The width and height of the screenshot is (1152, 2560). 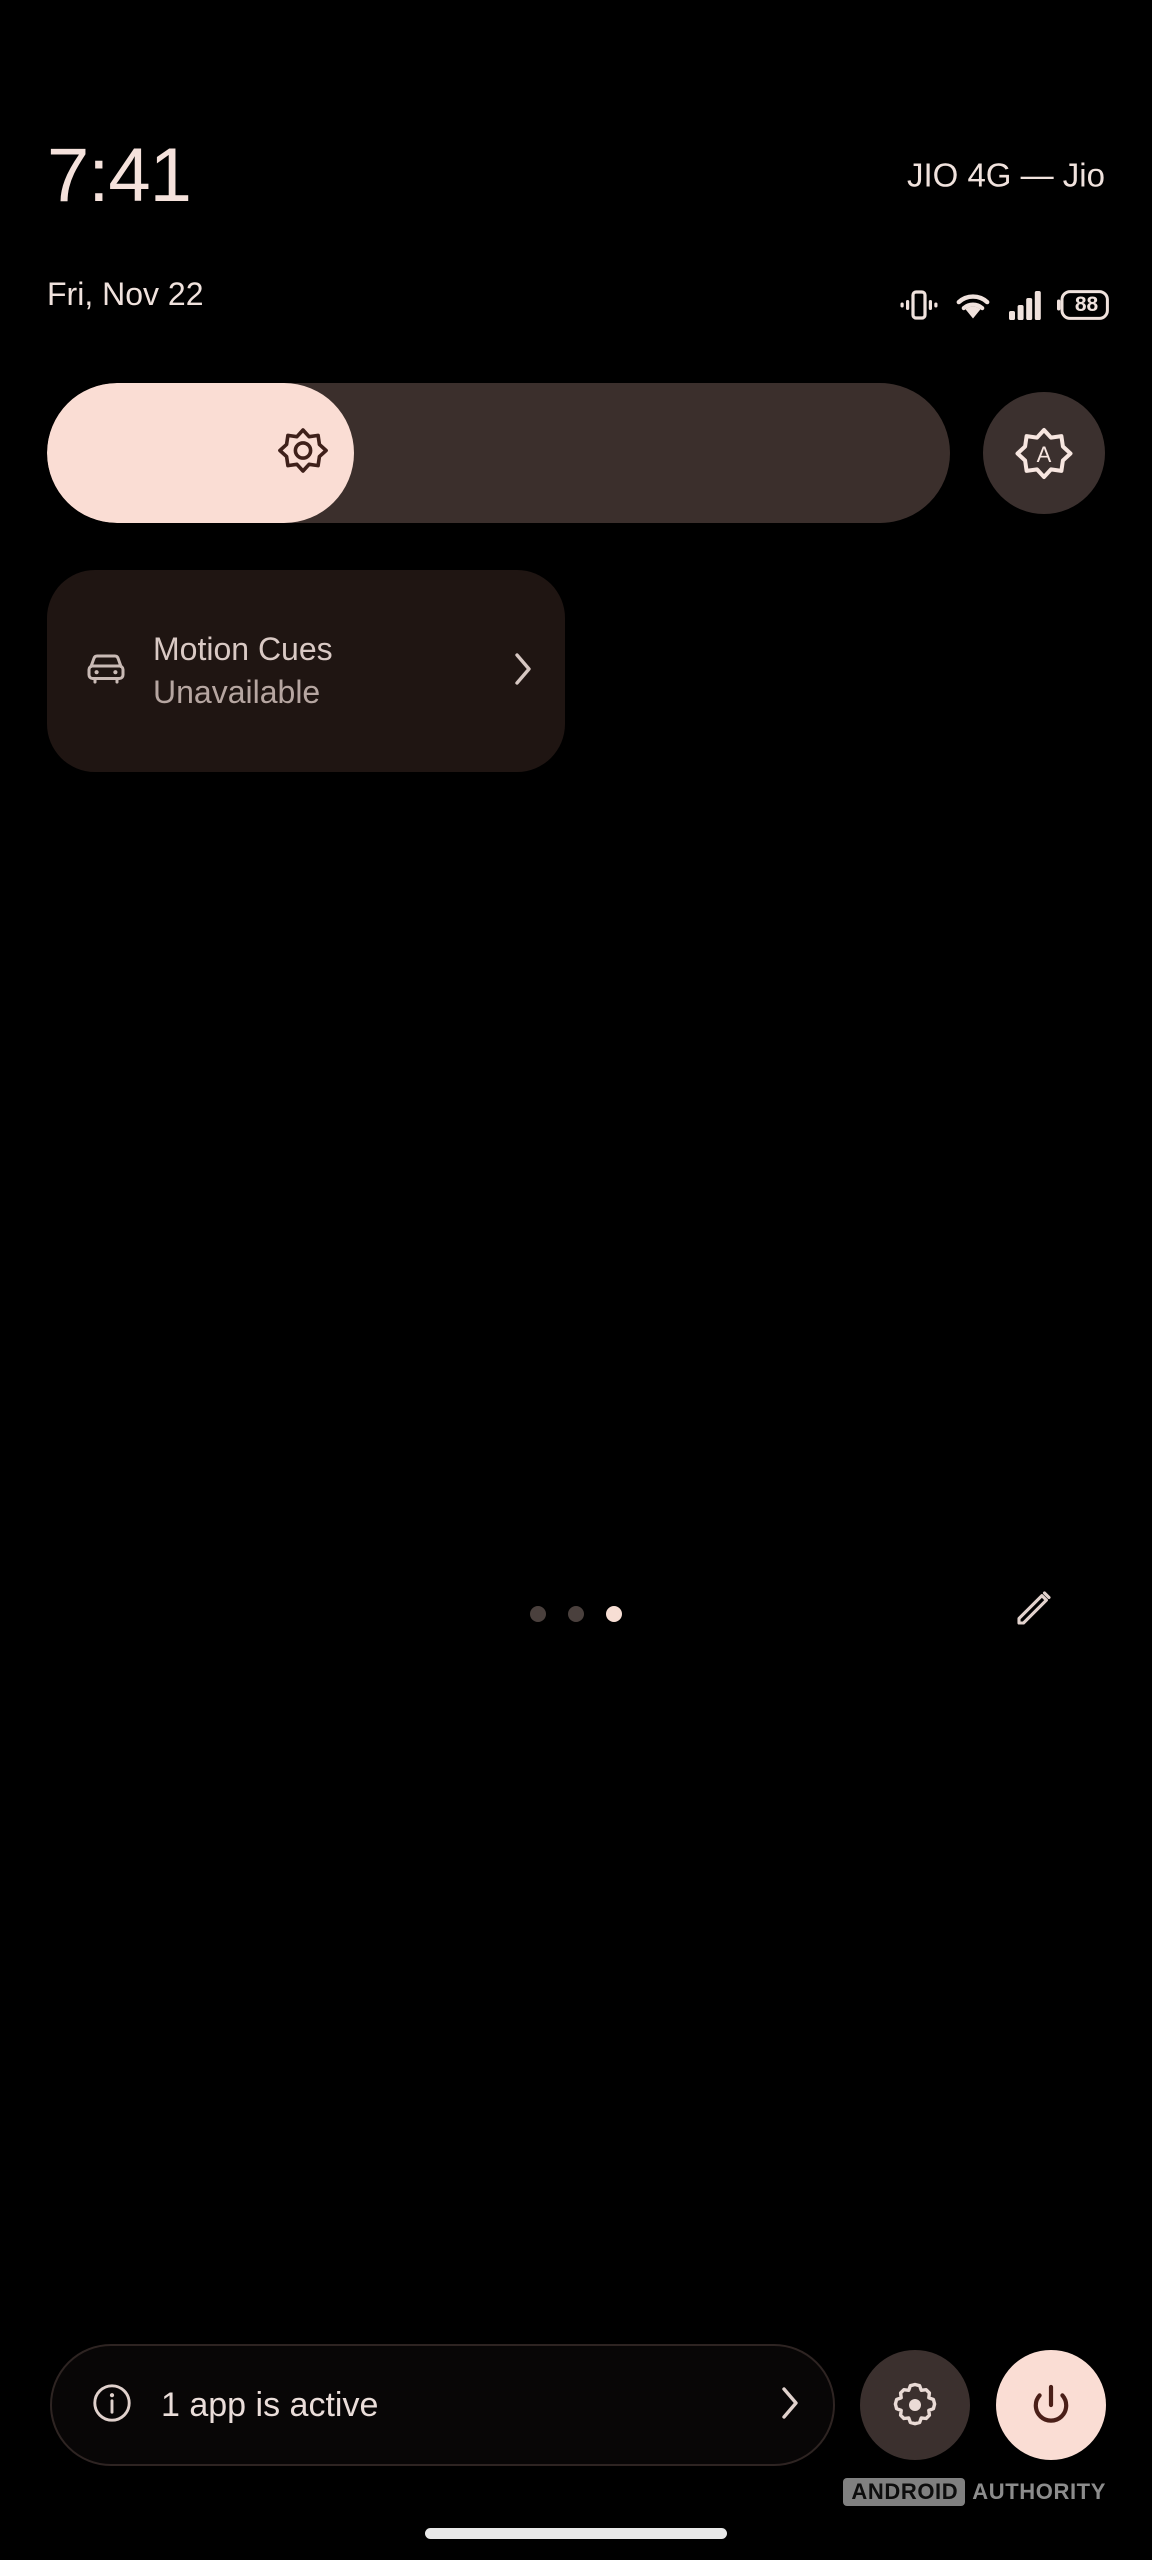 I want to click on active-apps-label: 1 app is active, so click(x=270, y=2405).